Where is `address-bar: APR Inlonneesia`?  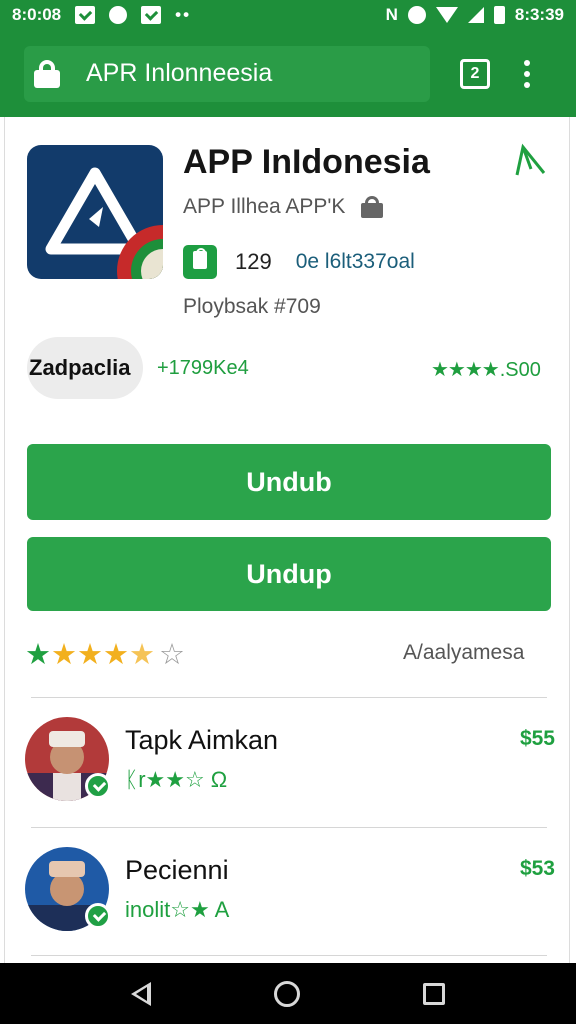 address-bar: APR Inlonneesia is located at coordinates (227, 73).